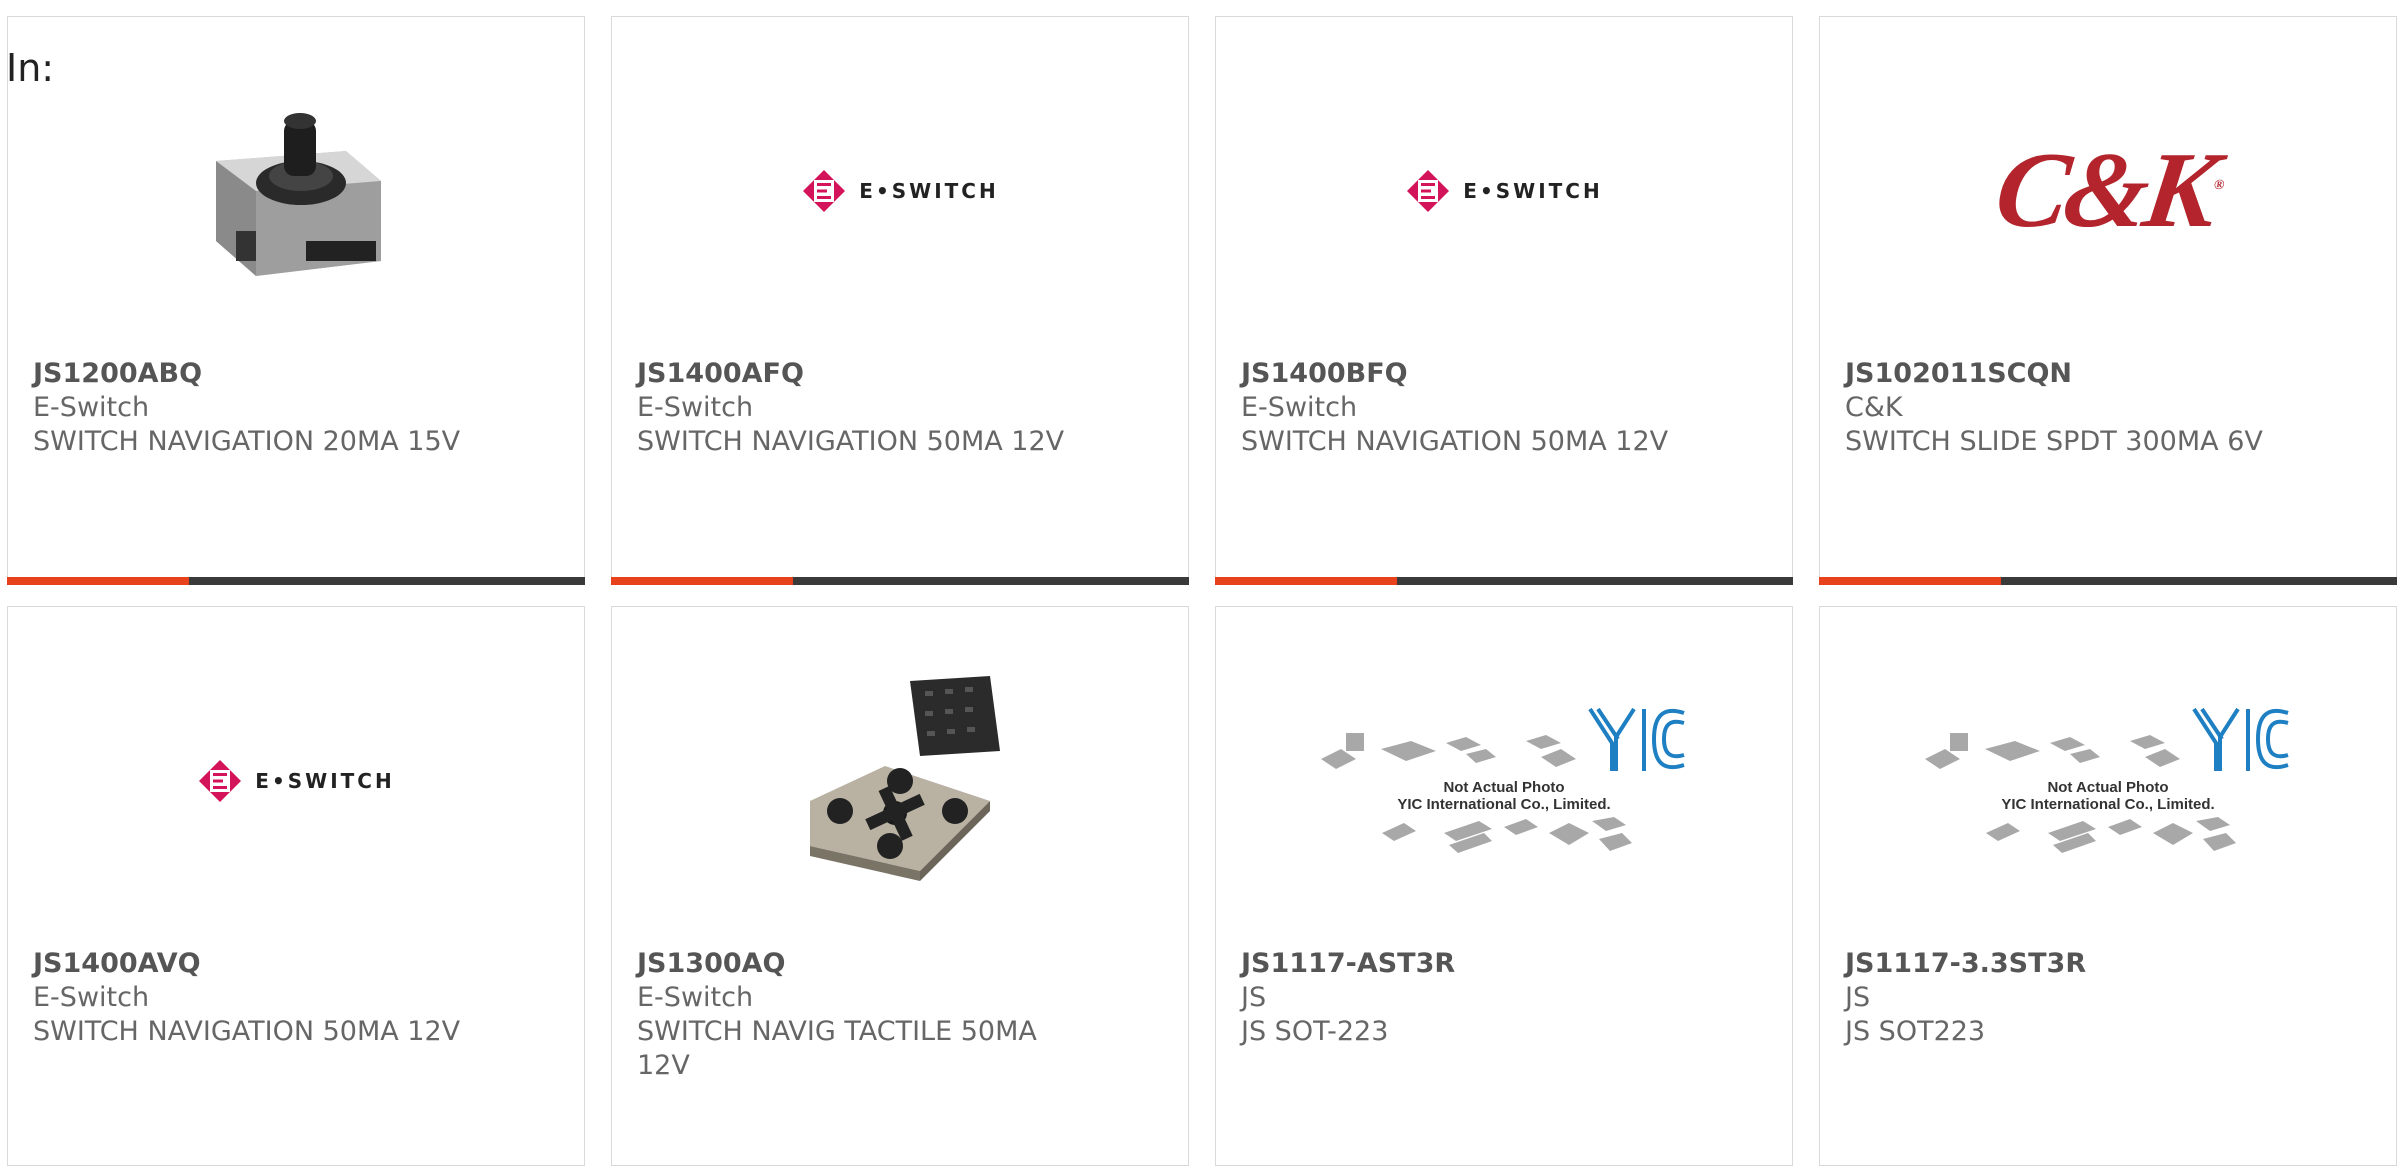 This screenshot has width=2400, height=1166. Describe the element at coordinates (247, 441) in the screenshot. I see `description: SWITCH NAVIGATION 20MA 15V` at that location.